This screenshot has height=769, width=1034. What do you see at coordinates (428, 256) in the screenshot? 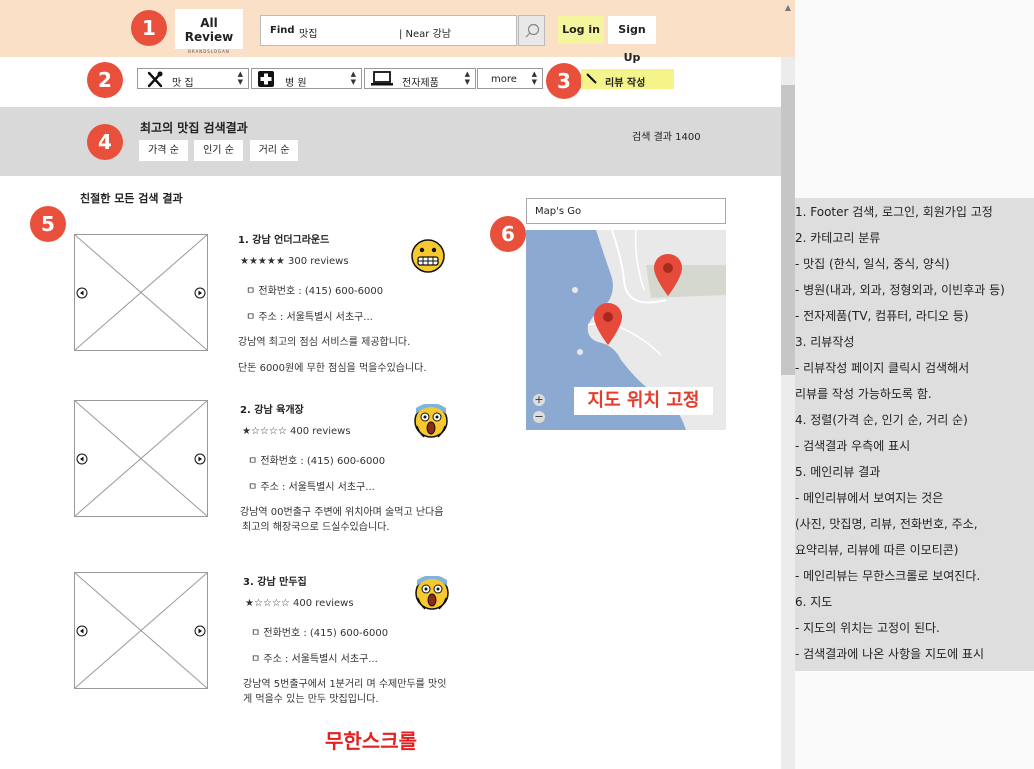
I see `grinning-face-icon` at bounding box center [428, 256].